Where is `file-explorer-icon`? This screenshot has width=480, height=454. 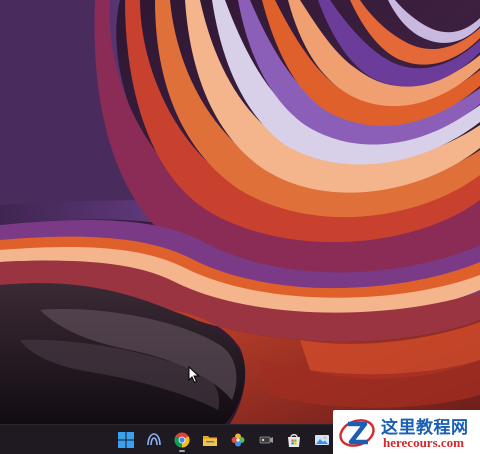
file-explorer-icon is located at coordinates (210, 441).